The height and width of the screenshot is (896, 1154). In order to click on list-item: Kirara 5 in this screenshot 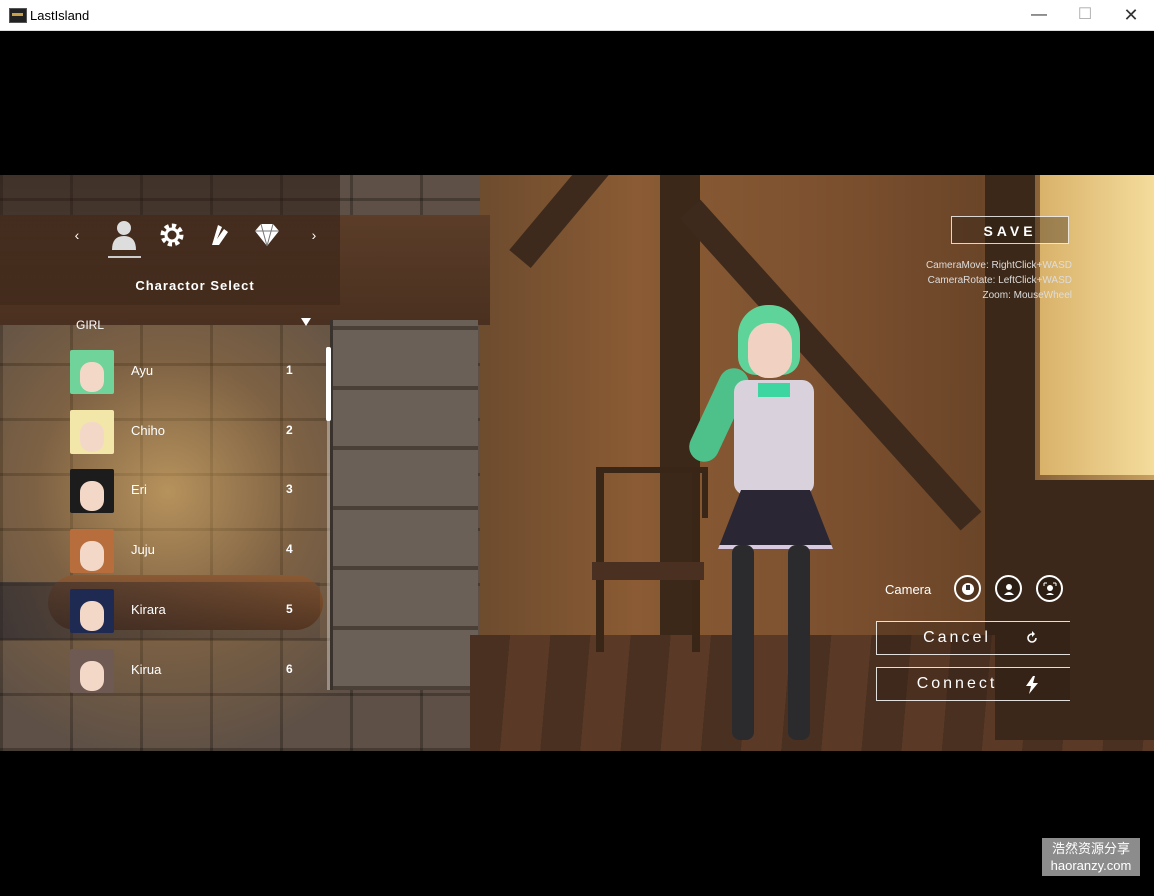, I will do `click(160, 610)`.